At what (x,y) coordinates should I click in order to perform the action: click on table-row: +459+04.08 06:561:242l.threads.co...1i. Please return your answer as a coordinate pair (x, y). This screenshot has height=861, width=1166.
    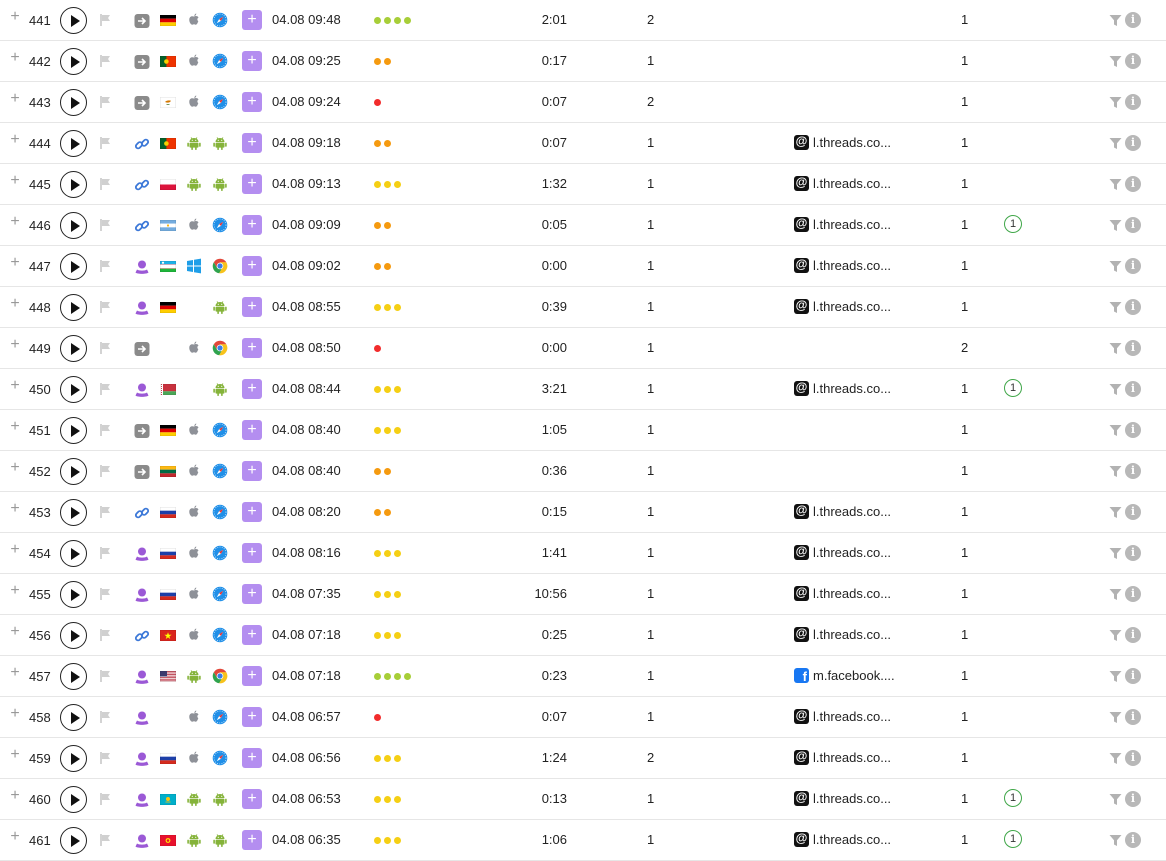
    Looking at the image, I should click on (583, 758).